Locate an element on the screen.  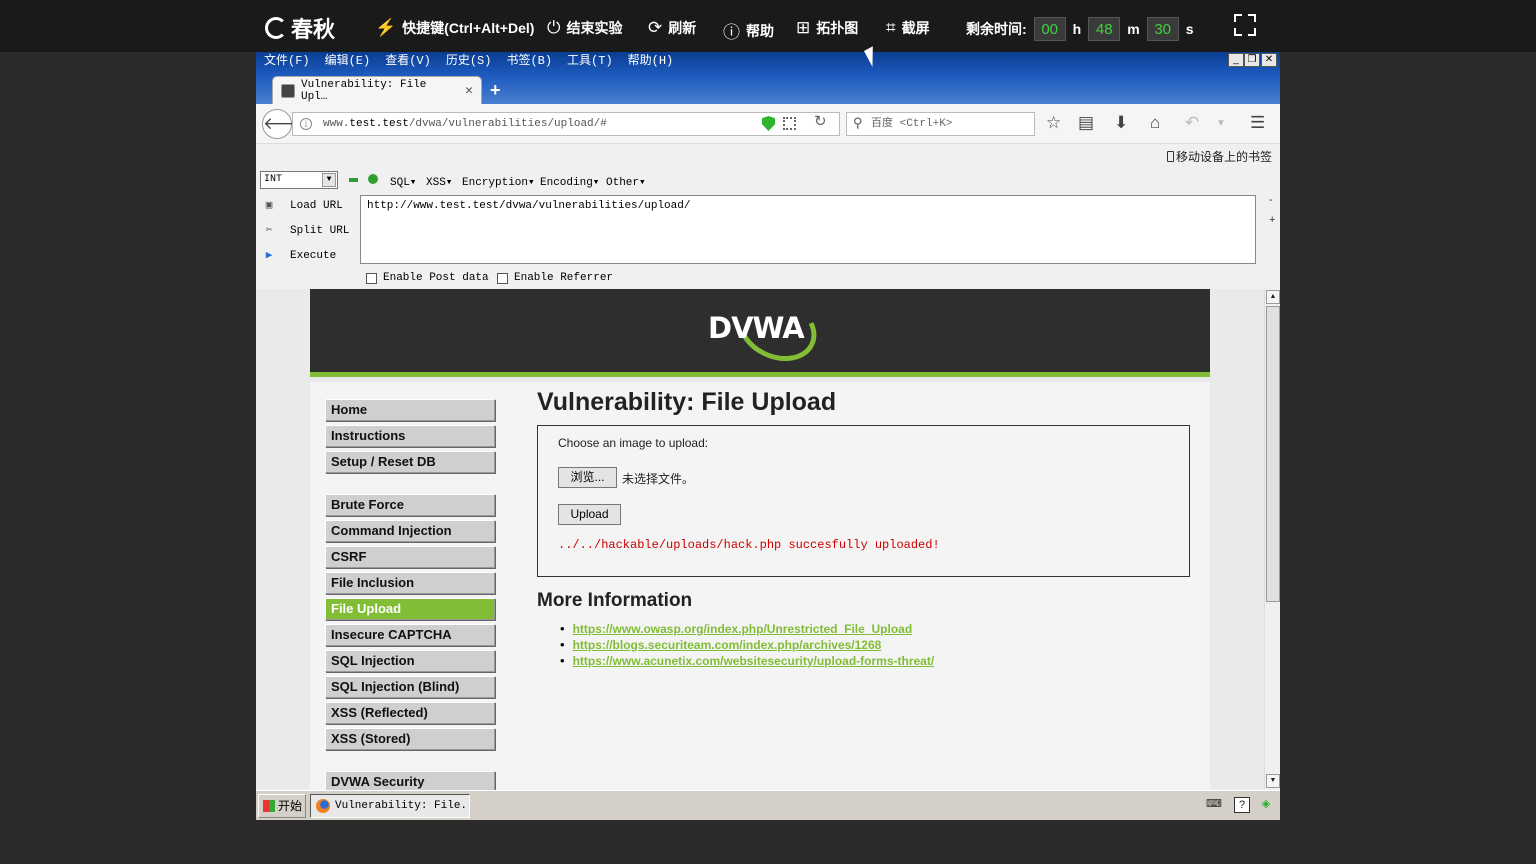
sidebar-item-xss-reflected: XSS (Reflected) is located at coordinates (410, 713).